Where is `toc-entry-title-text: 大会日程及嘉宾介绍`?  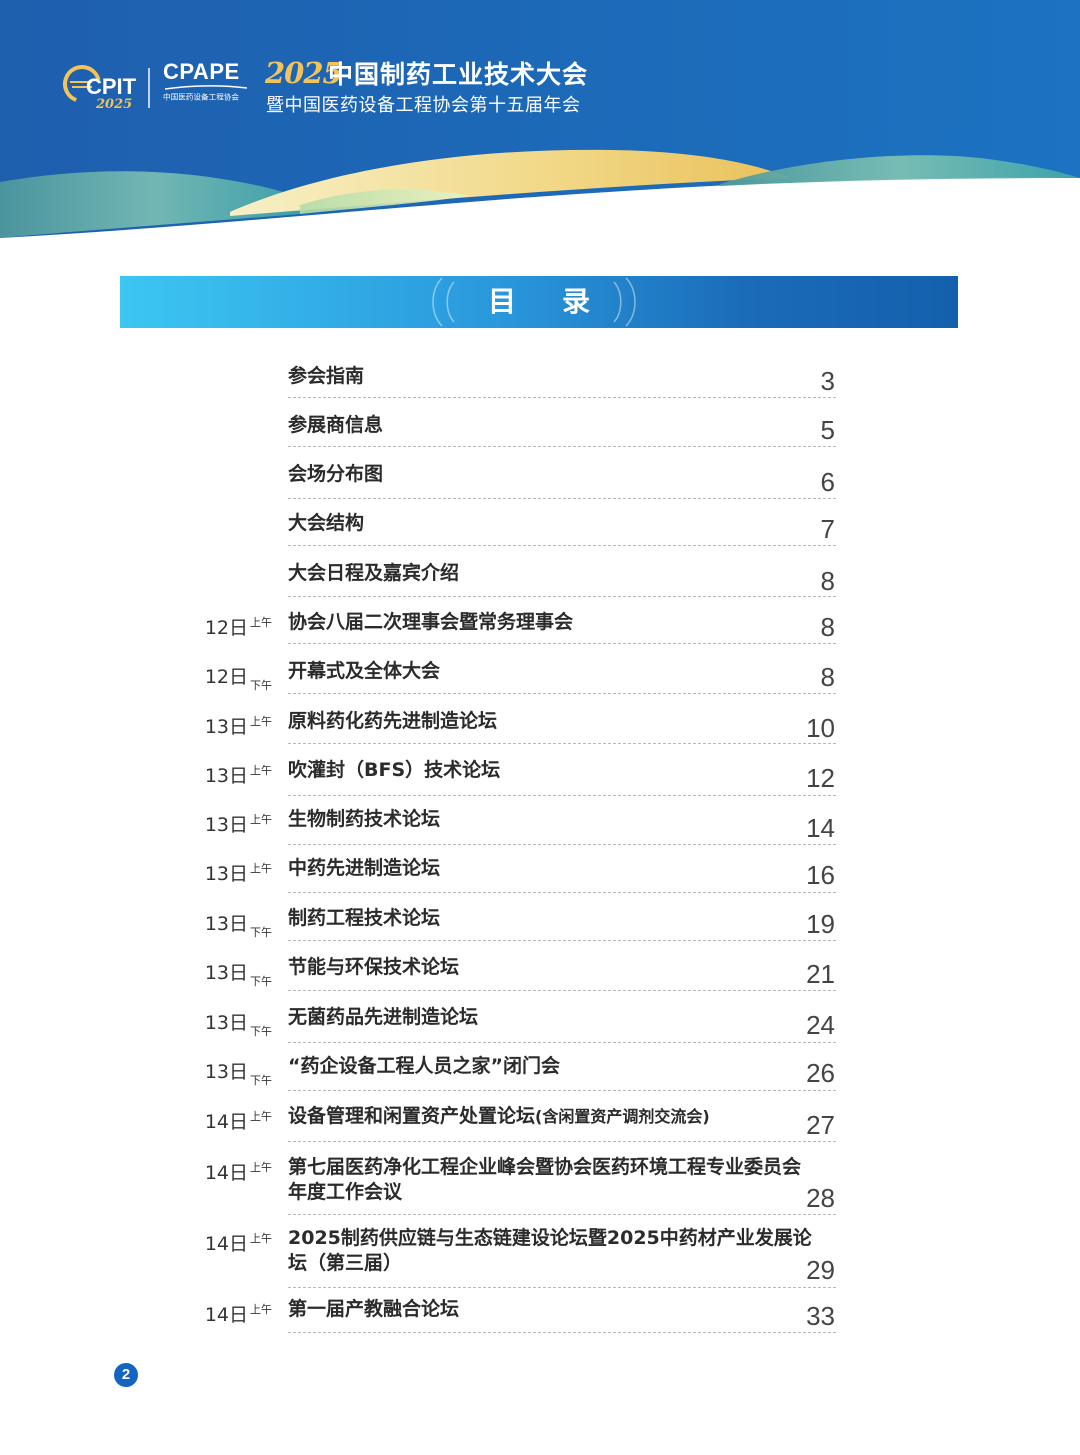 toc-entry-title-text: 大会日程及嘉宾介绍 is located at coordinates (374, 573).